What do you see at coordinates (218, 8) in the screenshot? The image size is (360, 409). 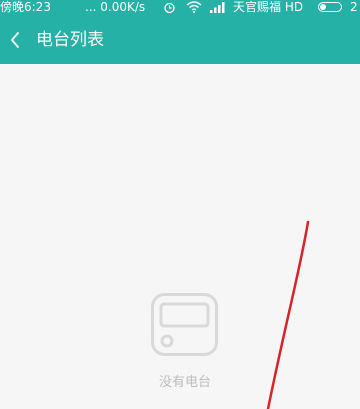 I see `signal-icon` at bounding box center [218, 8].